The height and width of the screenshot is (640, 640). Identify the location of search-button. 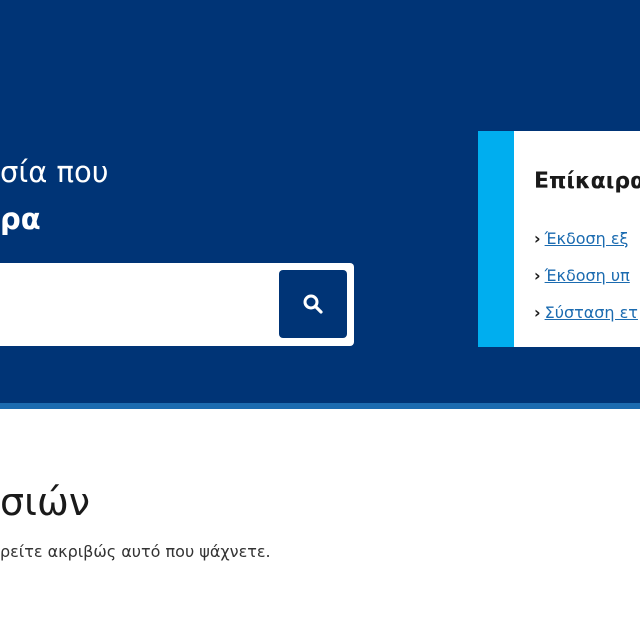
(313, 304).